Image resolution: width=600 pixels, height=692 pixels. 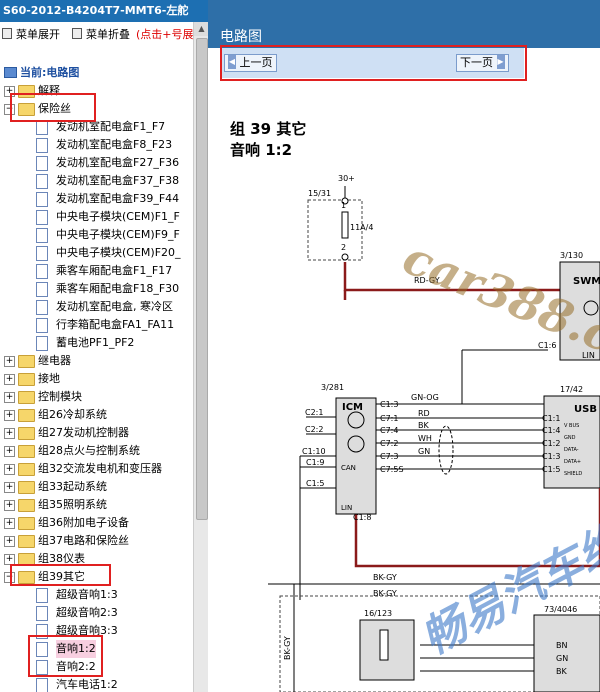 What do you see at coordinates (100, 468) in the screenshot?
I see `tree-label: 组32交流发电机和变压器` at bounding box center [100, 468].